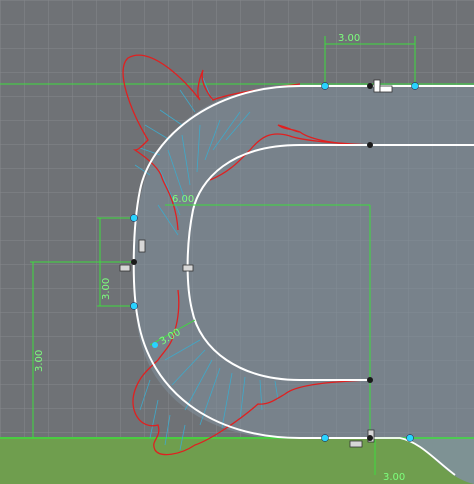  Describe the element at coordinates (394, 477) in the screenshot. I see `dimension-bottom-right-label: 3.00` at that location.